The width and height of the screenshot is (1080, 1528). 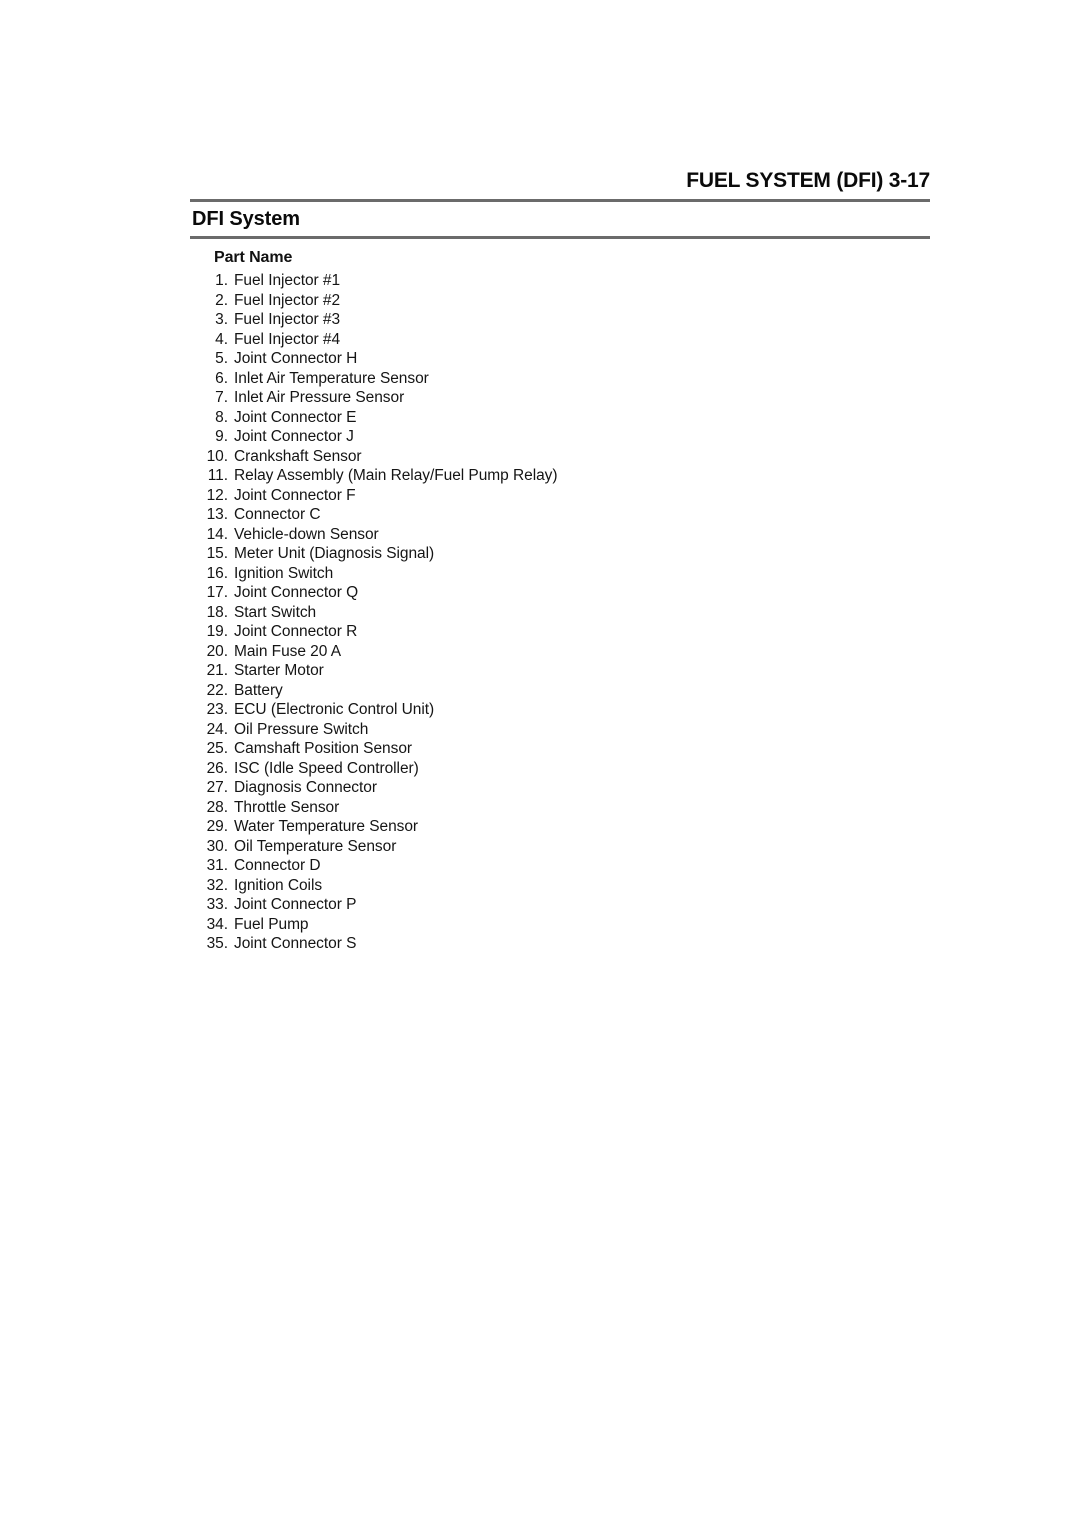 What do you see at coordinates (217, 495) in the screenshot?
I see `list-item-number: 12.` at bounding box center [217, 495].